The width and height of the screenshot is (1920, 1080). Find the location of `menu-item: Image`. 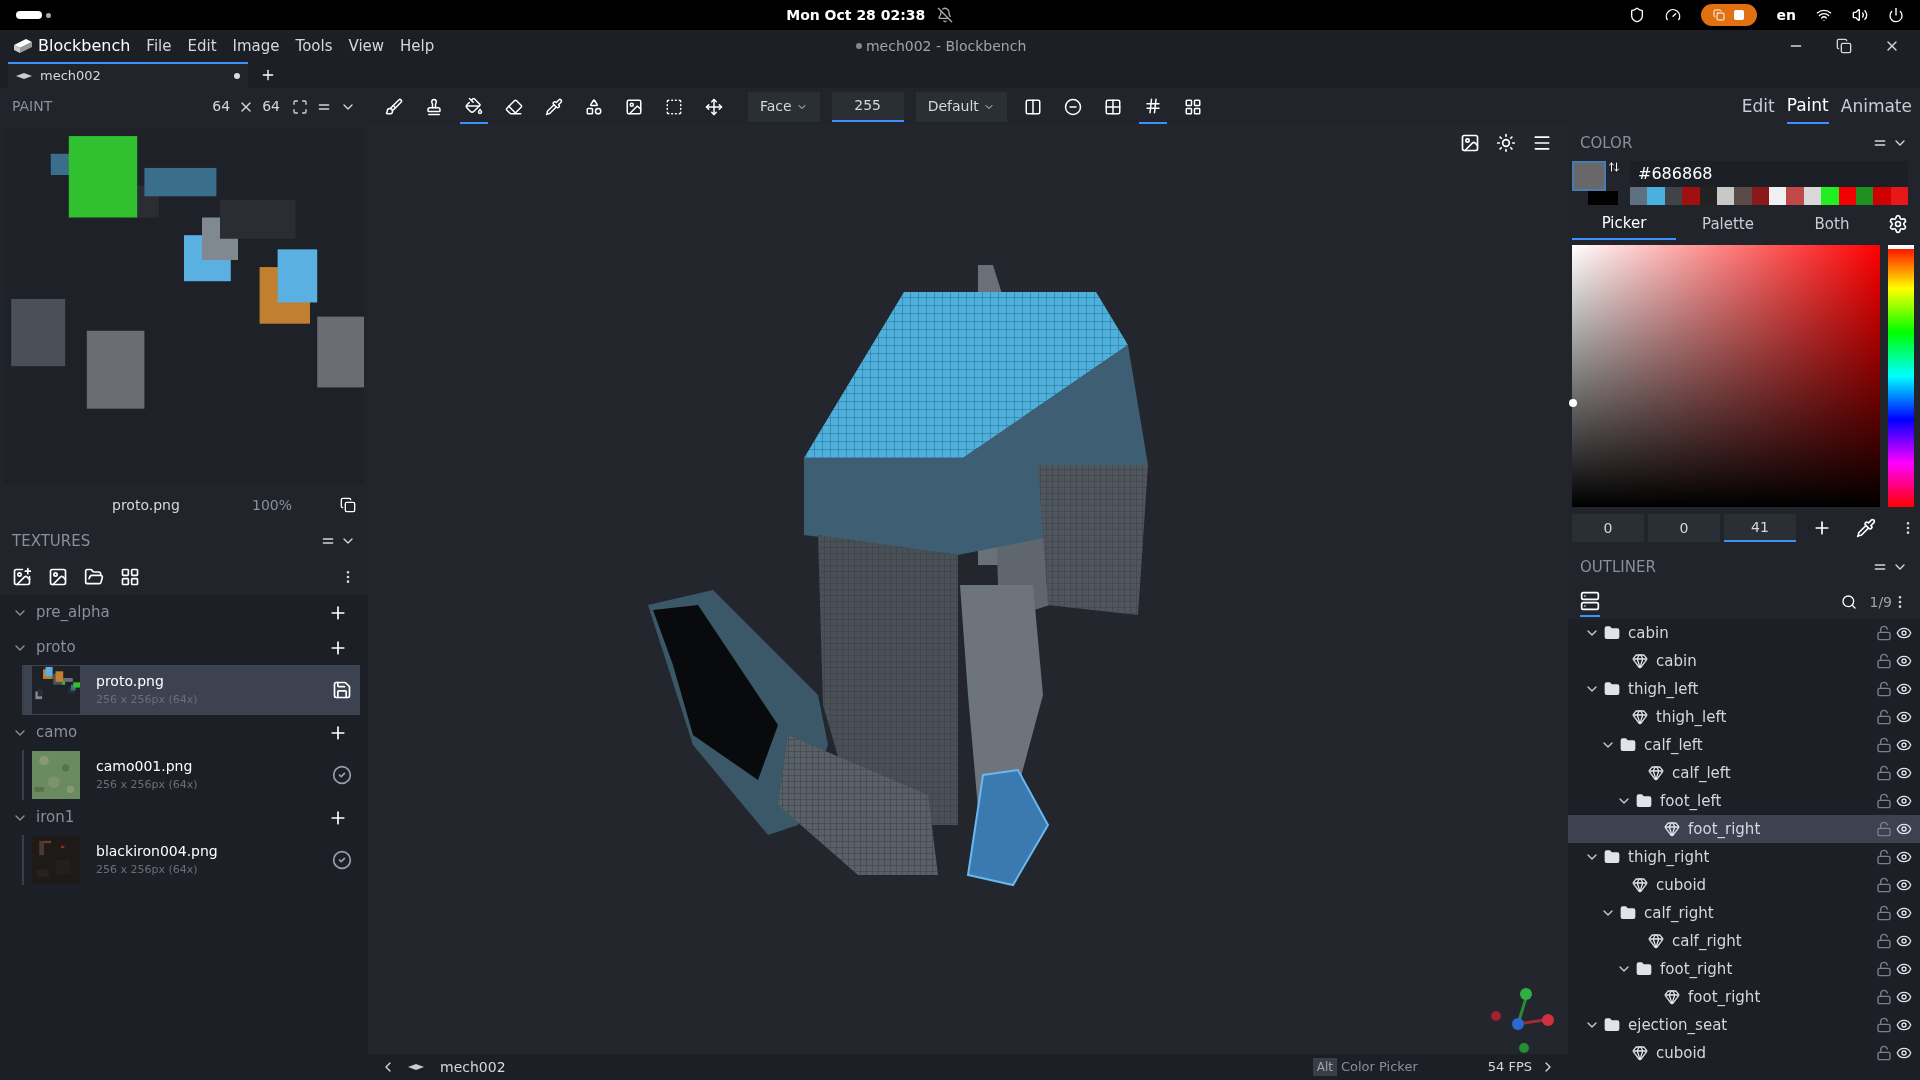

menu-item: Image is located at coordinates (256, 46).